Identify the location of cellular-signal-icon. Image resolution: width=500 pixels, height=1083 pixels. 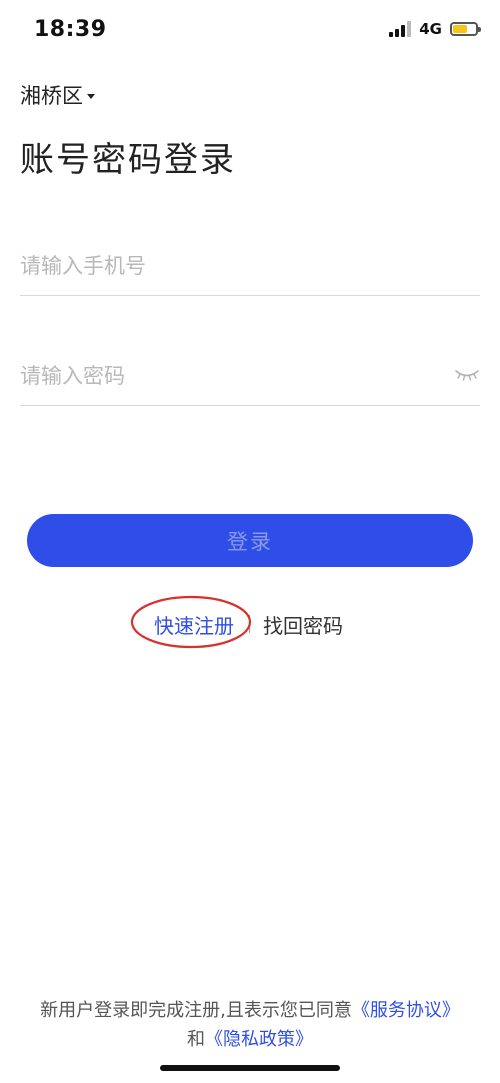
(400, 29).